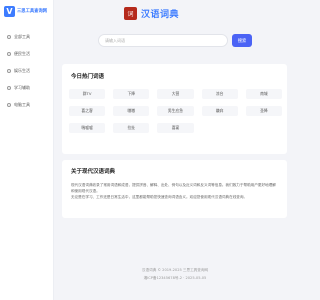  What do you see at coordinates (131, 128) in the screenshot?
I see `hot-word-chip: 拉扯` at bounding box center [131, 128].